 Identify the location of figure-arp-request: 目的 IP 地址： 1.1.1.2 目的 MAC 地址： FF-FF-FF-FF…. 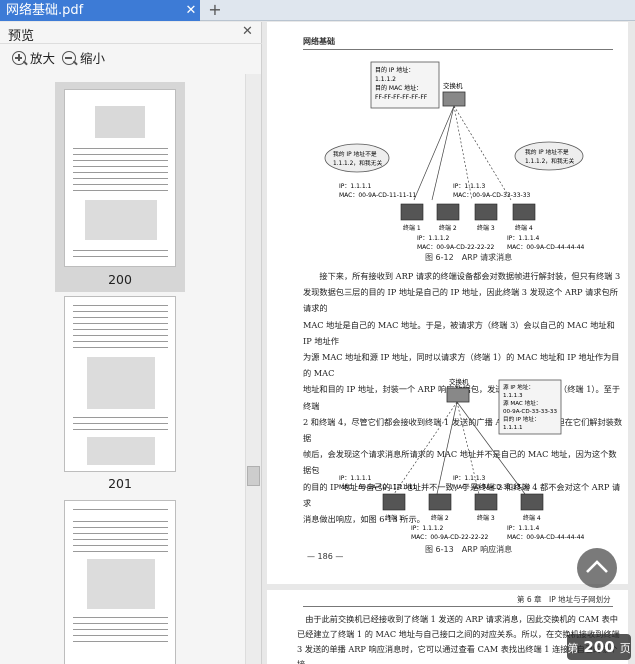
(454, 156).